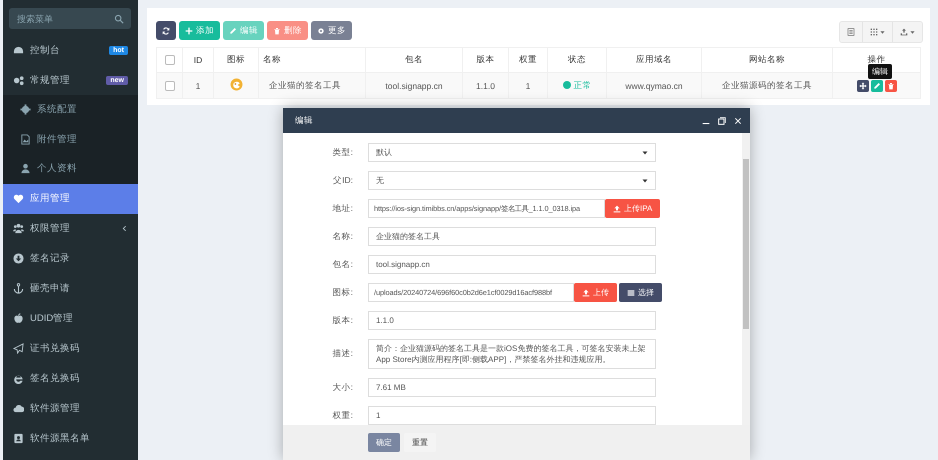  What do you see at coordinates (874, 32) in the screenshot?
I see `grid-icon` at bounding box center [874, 32].